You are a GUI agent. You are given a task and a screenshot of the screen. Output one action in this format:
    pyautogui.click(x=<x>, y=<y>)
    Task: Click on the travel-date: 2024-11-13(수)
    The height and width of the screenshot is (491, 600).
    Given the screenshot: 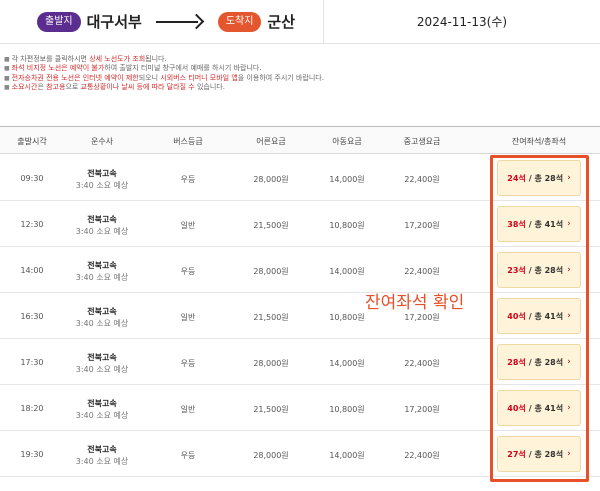 What is the action you would take?
    pyautogui.click(x=462, y=22)
    